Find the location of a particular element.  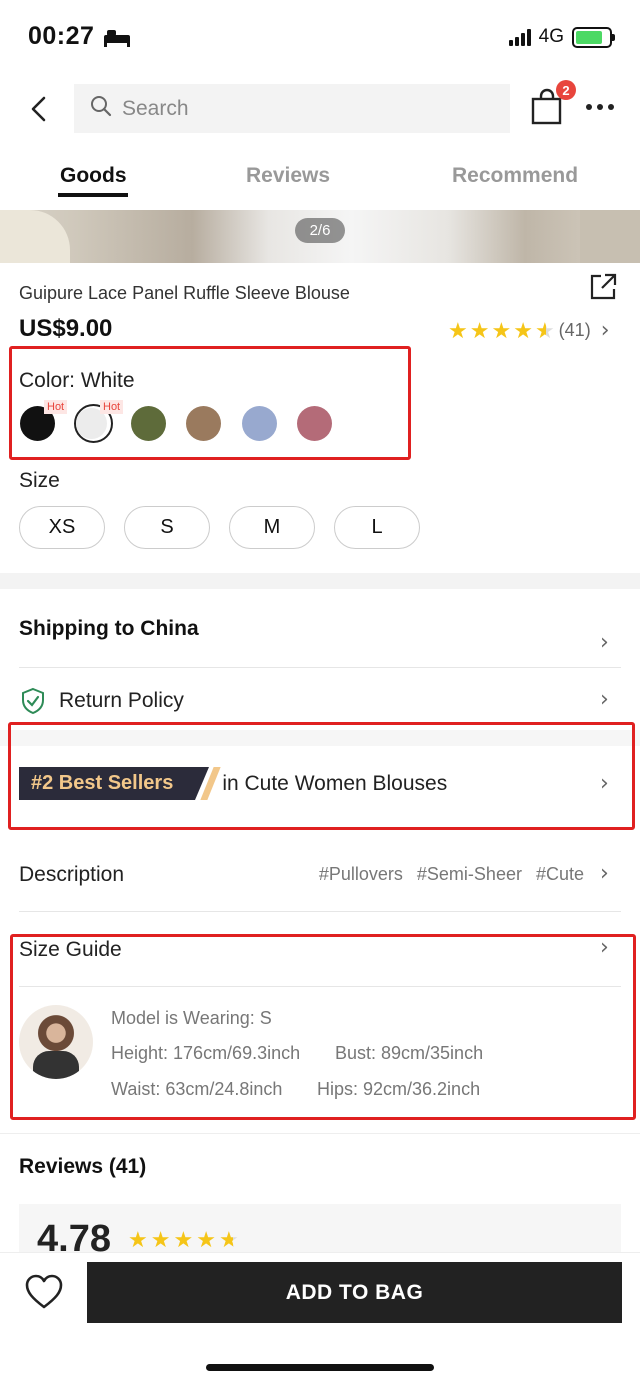

color-highlight-box is located at coordinates (210, 403).